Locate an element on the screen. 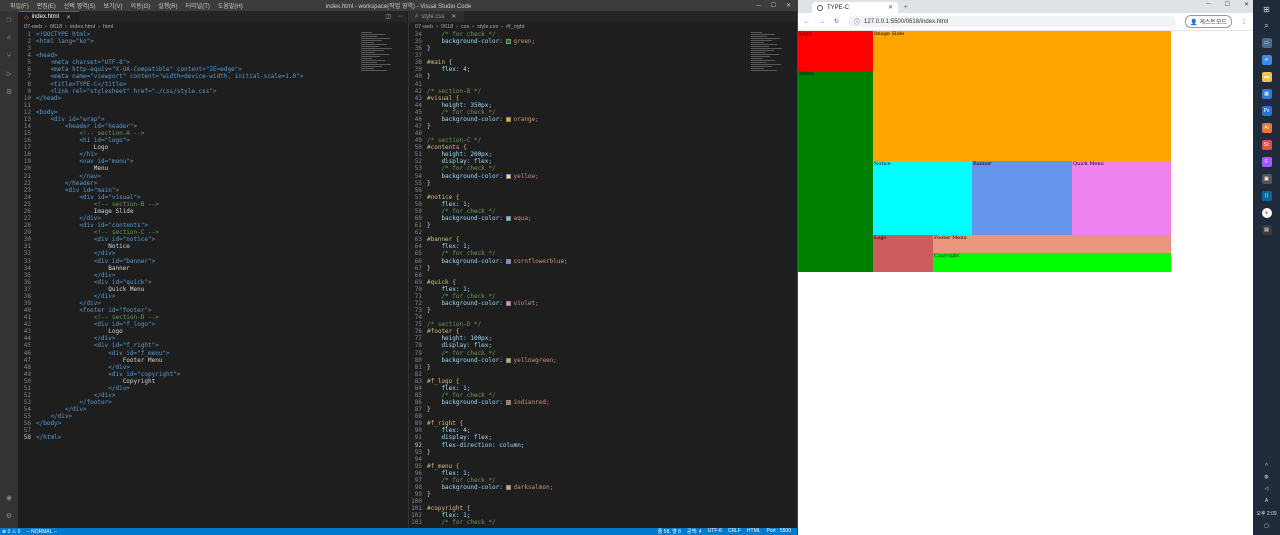 This screenshot has height=535, width=1280. code-line: 53 /* for check */ is located at coordinates (603, 168).